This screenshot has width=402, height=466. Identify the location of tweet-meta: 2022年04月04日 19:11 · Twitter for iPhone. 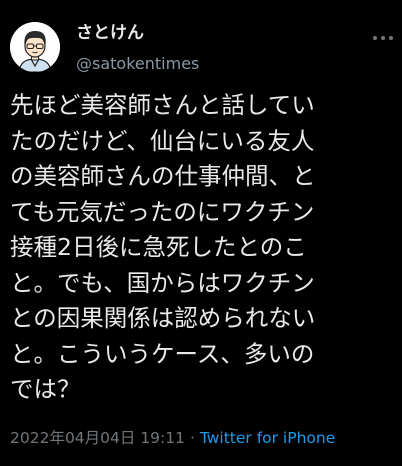
(172, 438).